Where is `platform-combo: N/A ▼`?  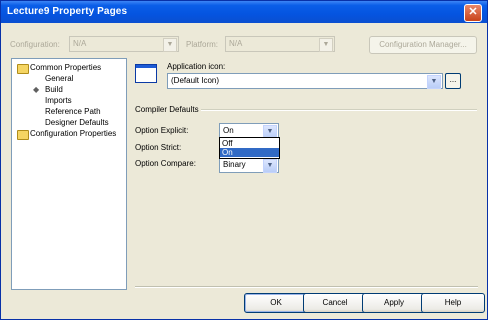
platform-combo: N/A ▼ is located at coordinates (280, 44).